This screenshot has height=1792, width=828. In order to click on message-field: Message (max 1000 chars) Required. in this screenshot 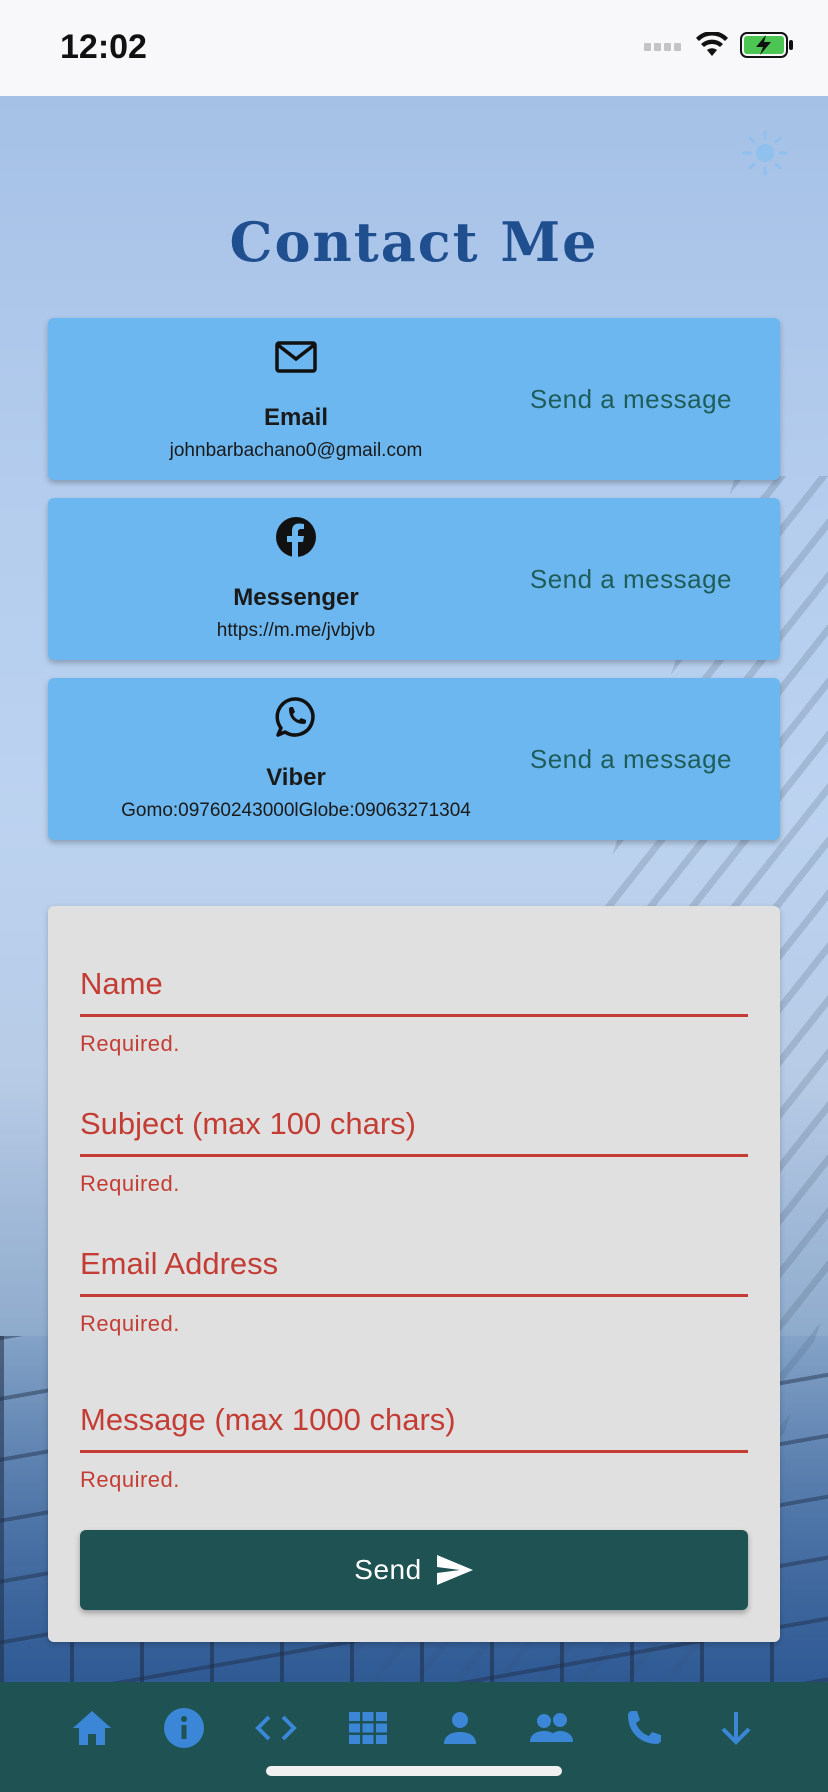, I will do `click(414, 1447)`.